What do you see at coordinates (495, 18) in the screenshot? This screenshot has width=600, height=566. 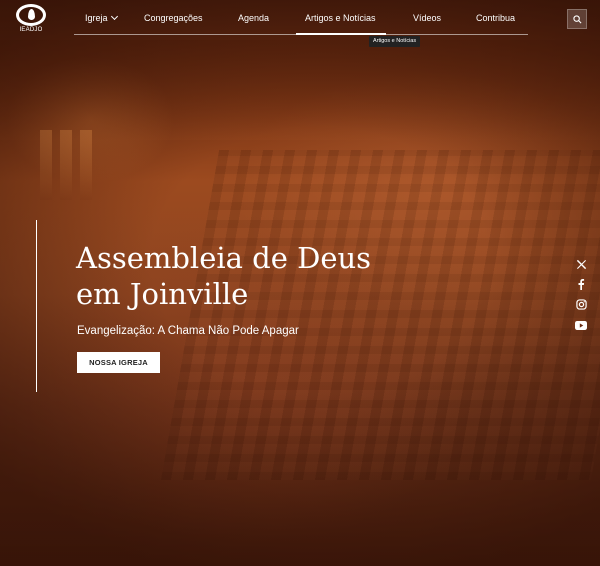 I see `nav-item-contribua: Contribua` at bounding box center [495, 18].